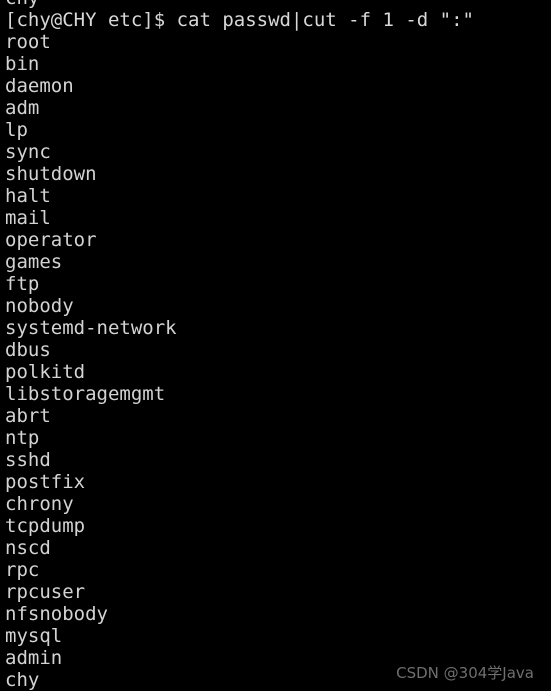 The image size is (551, 691). I want to click on terminal-output-line: abrt, so click(28, 416).